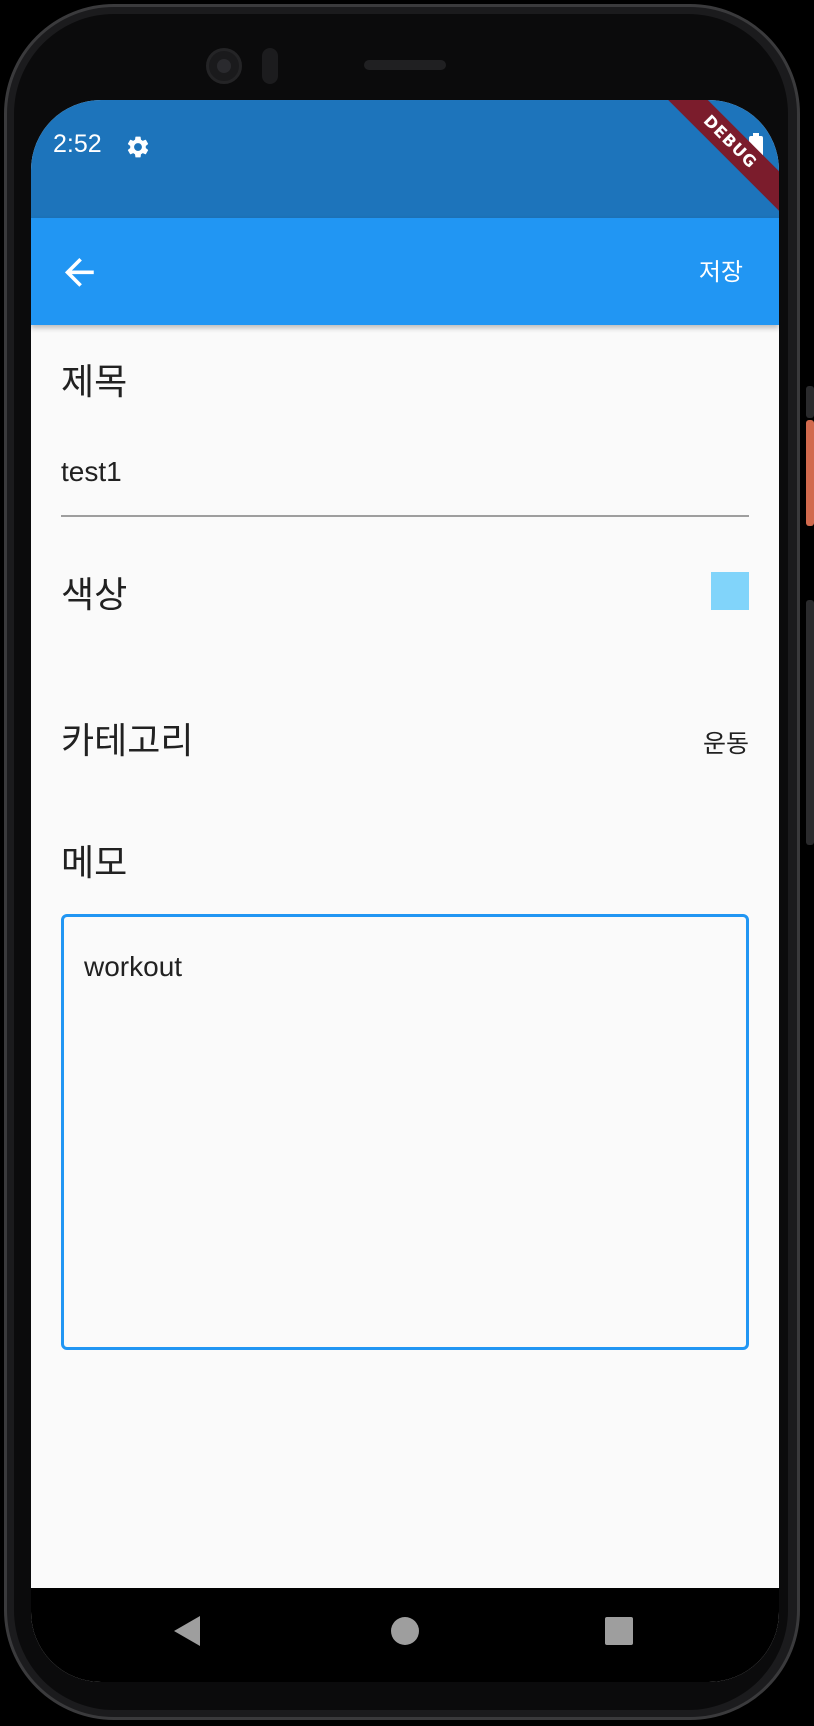 Image resolution: width=814 pixels, height=1726 pixels. What do you see at coordinates (730, 591) in the screenshot?
I see `color-swatch` at bounding box center [730, 591].